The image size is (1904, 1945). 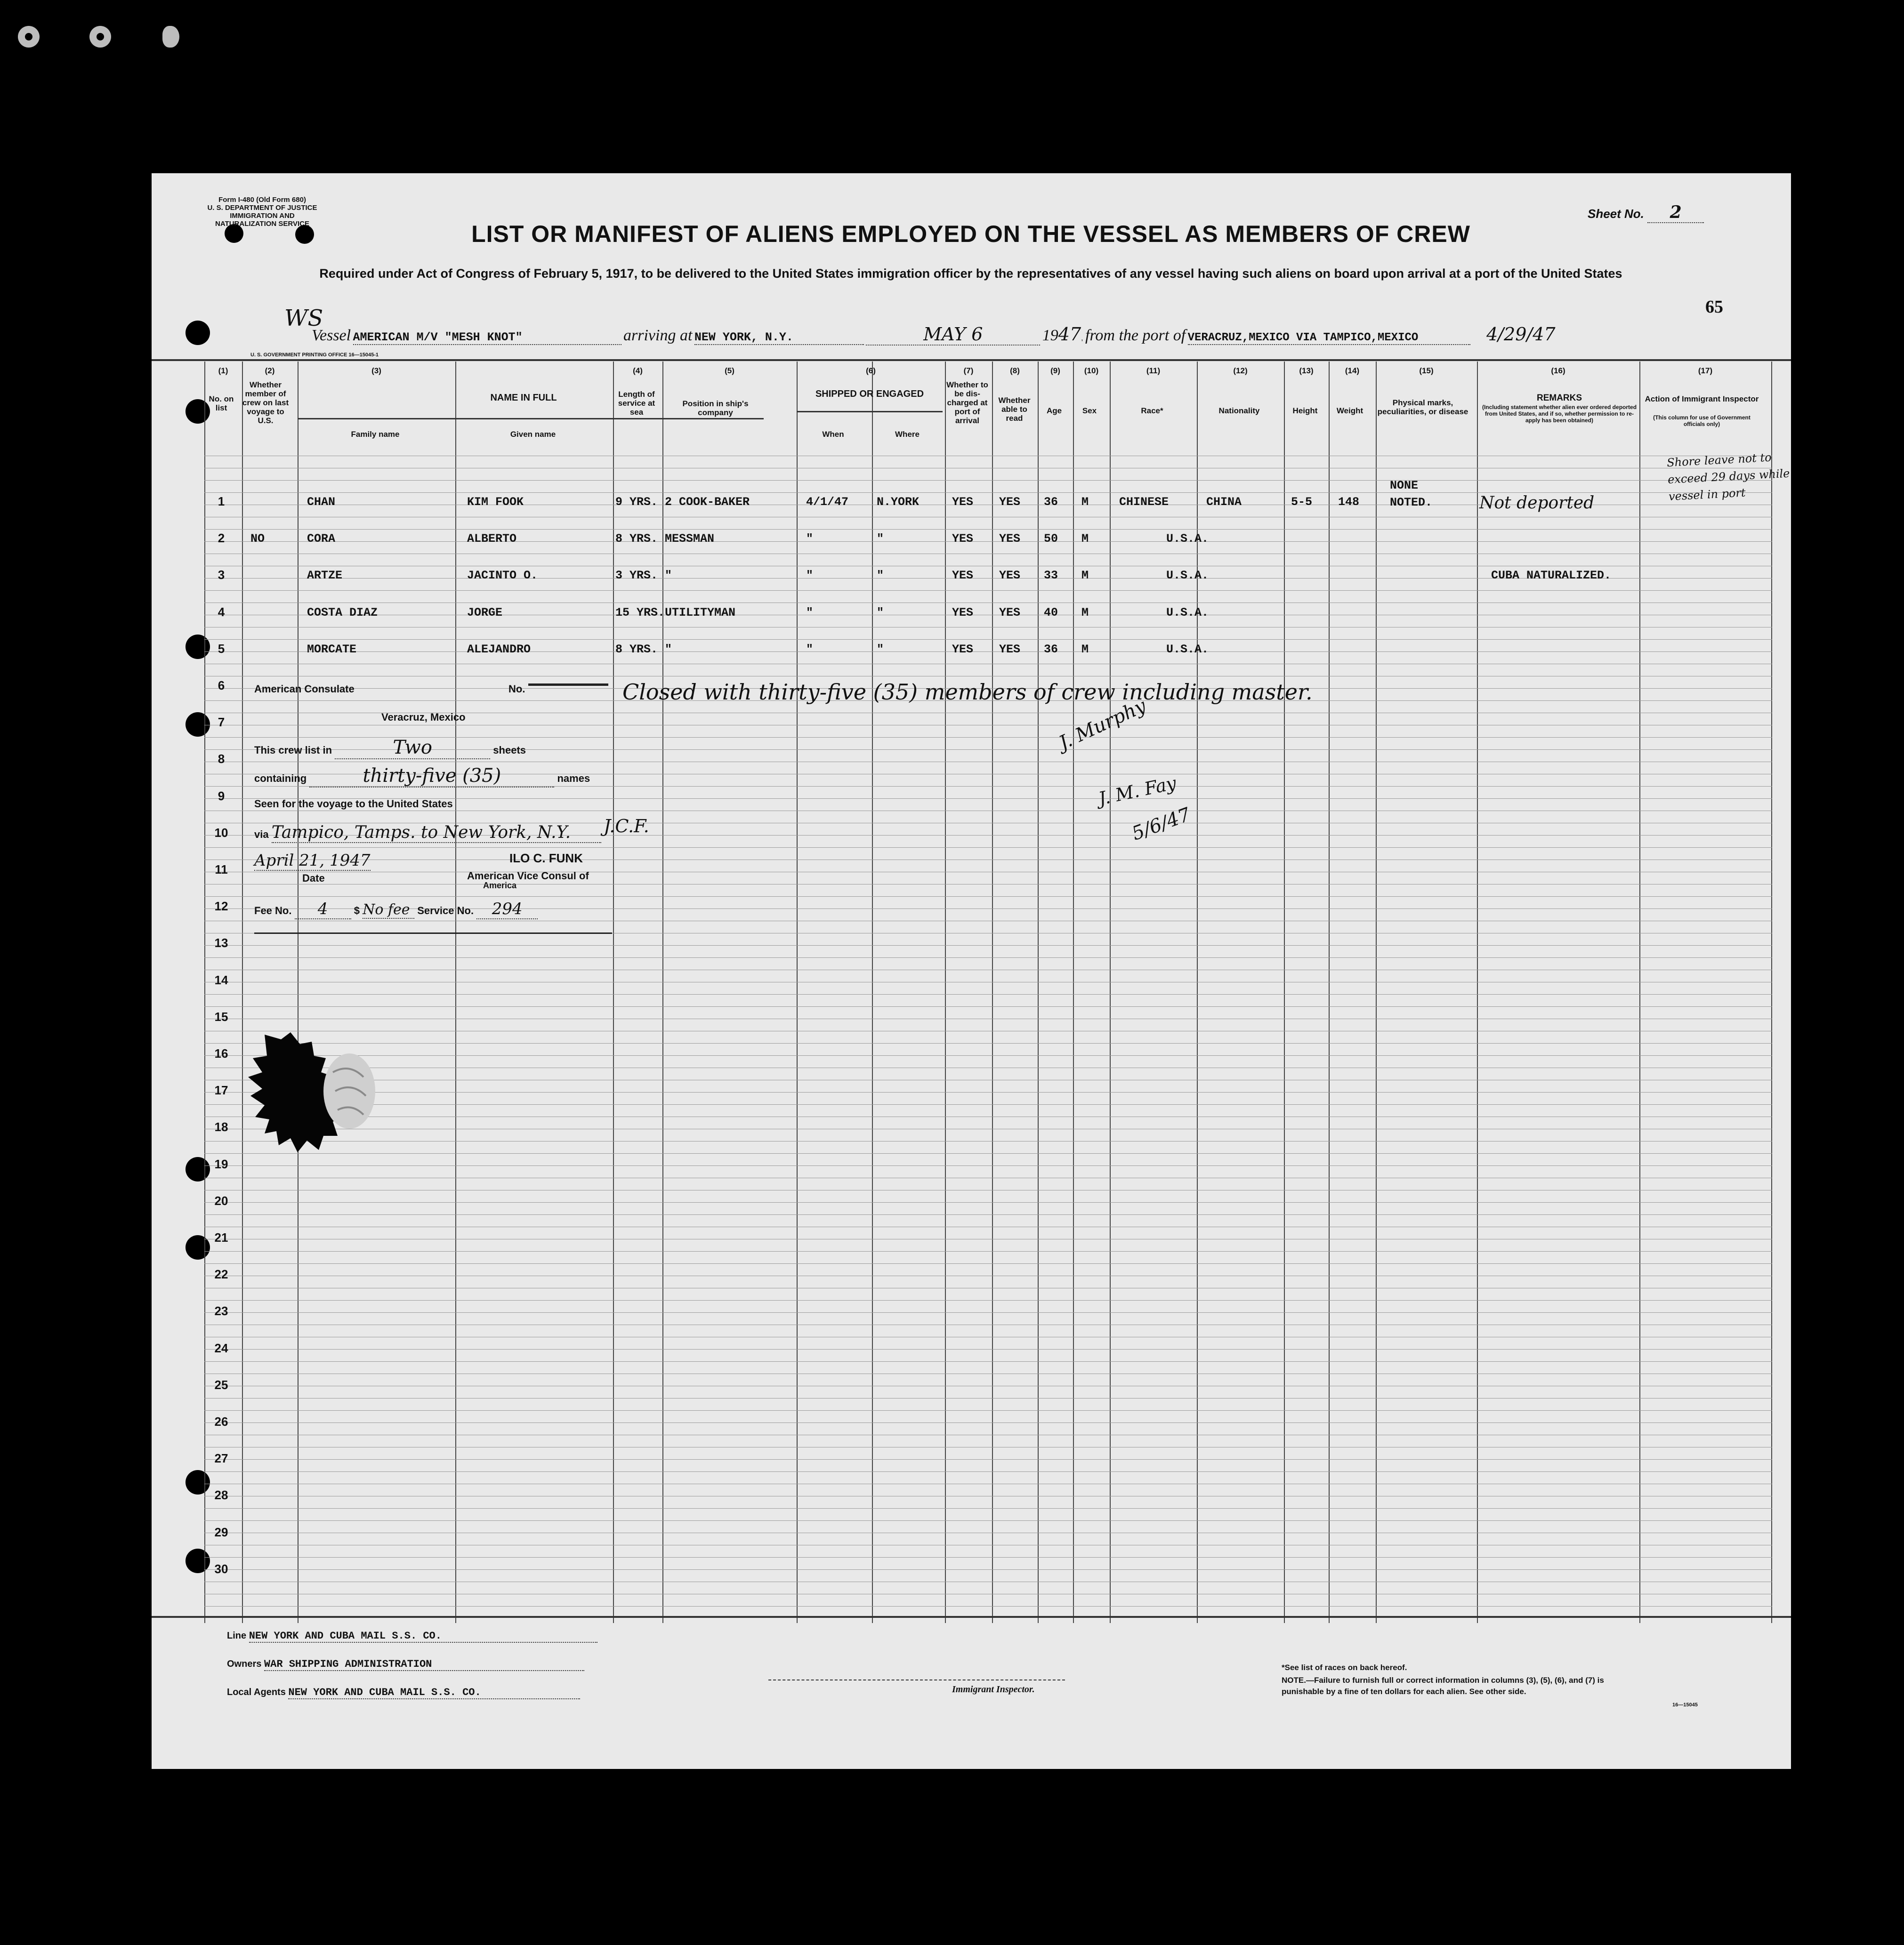 What do you see at coordinates (953, 335) in the screenshot?
I see `arrival-date: MAY 6` at bounding box center [953, 335].